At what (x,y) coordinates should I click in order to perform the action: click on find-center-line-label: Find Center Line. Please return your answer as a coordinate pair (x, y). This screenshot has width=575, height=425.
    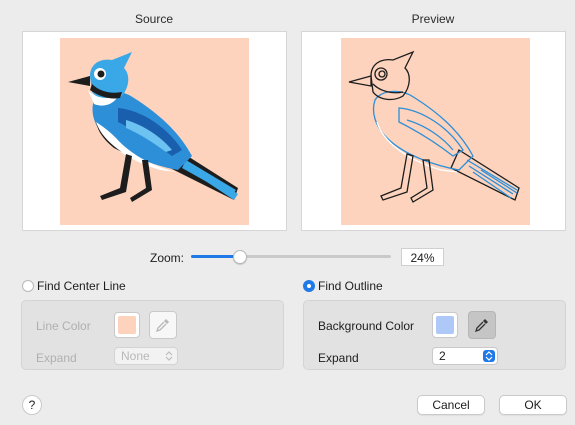
    Looking at the image, I should click on (81, 286).